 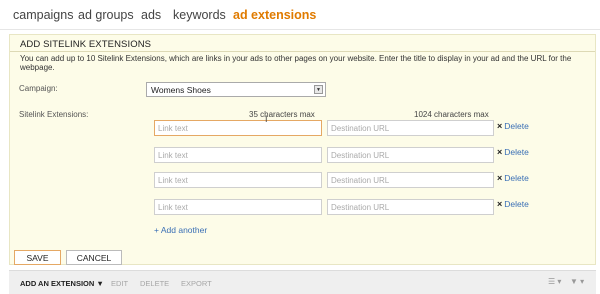 I want to click on tab-campaigns: campaigns, so click(x=43, y=15).